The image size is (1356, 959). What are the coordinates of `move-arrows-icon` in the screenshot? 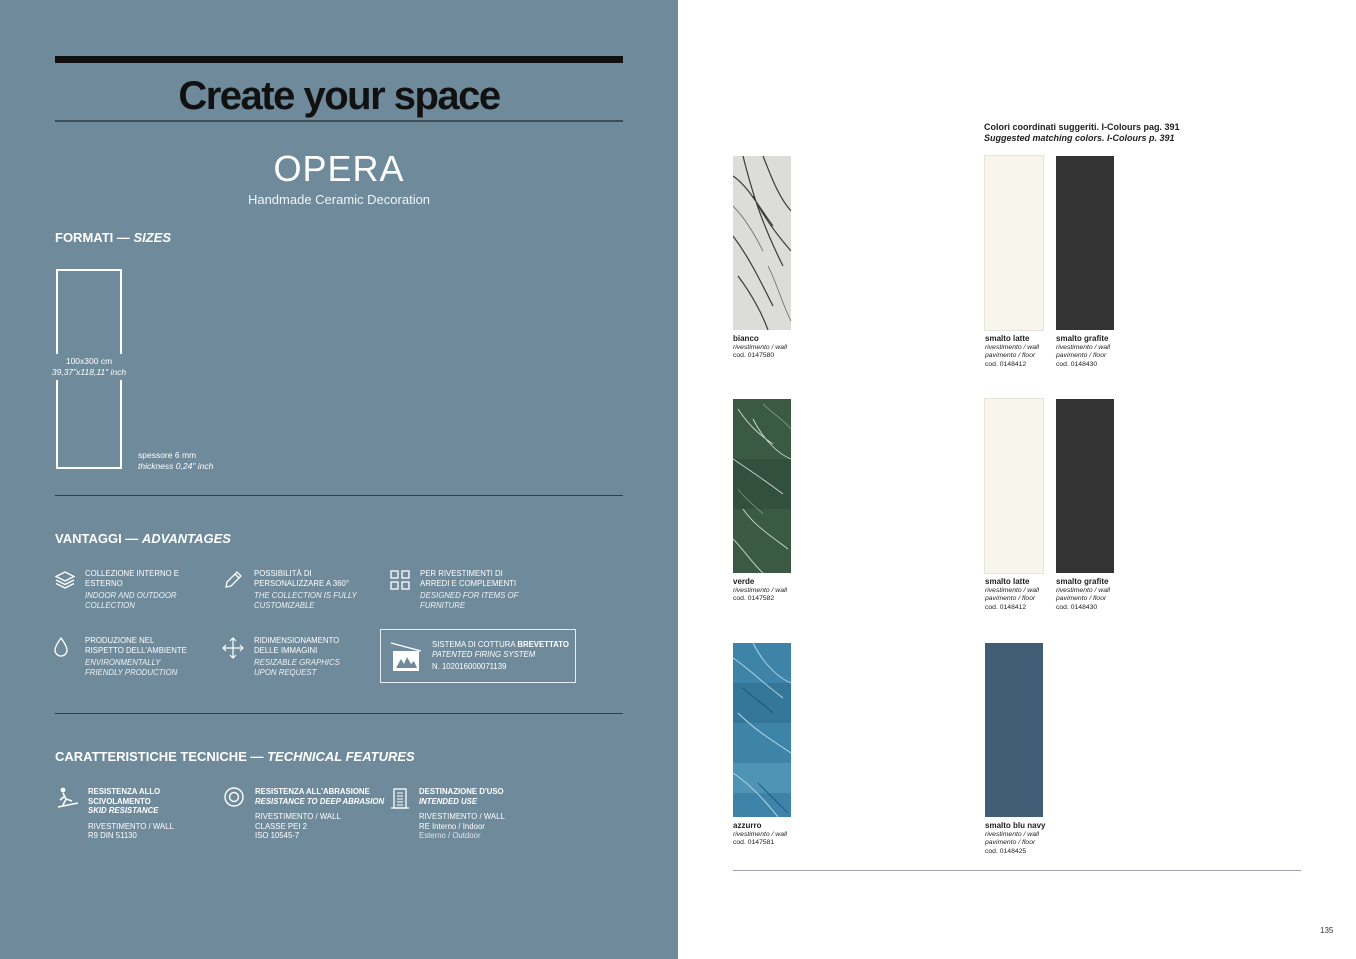 It's located at (233, 648).